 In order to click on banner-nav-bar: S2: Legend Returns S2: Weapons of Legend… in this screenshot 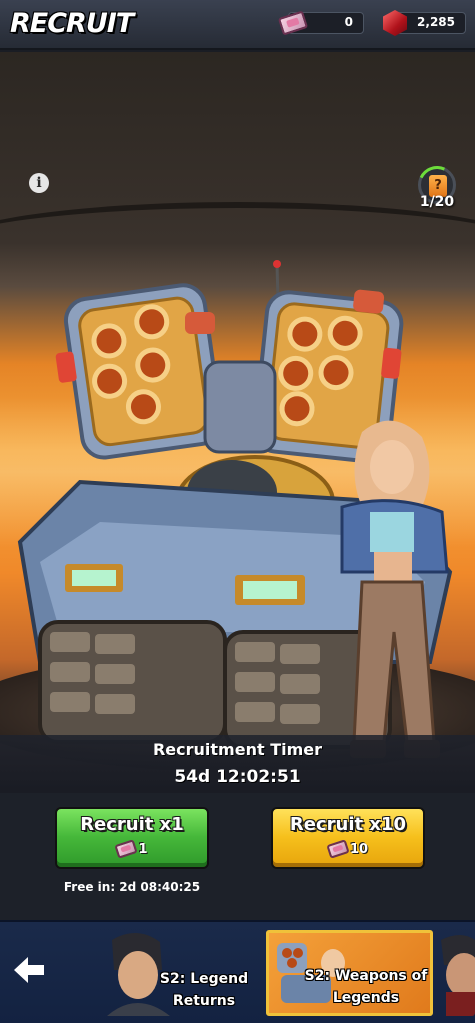, I will do `click(237, 971)`.